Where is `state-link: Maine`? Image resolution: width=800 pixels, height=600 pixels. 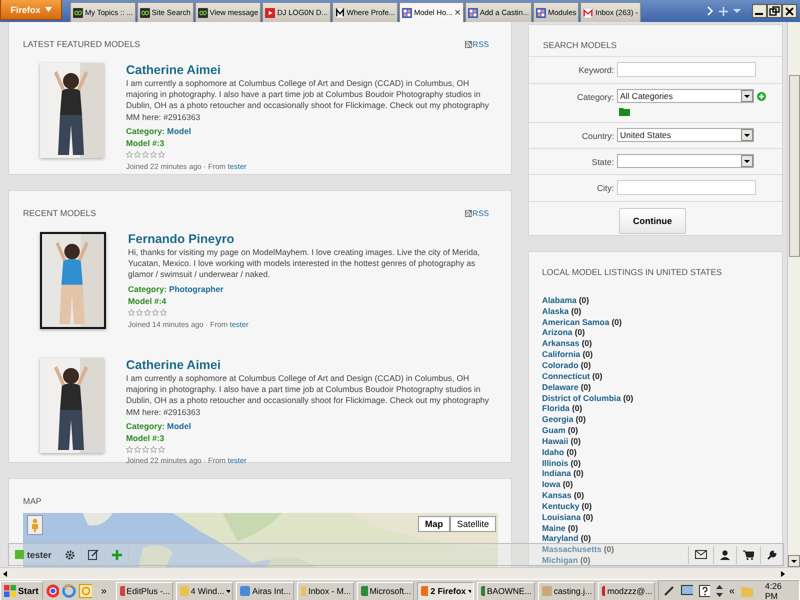 state-link: Maine is located at coordinates (554, 527).